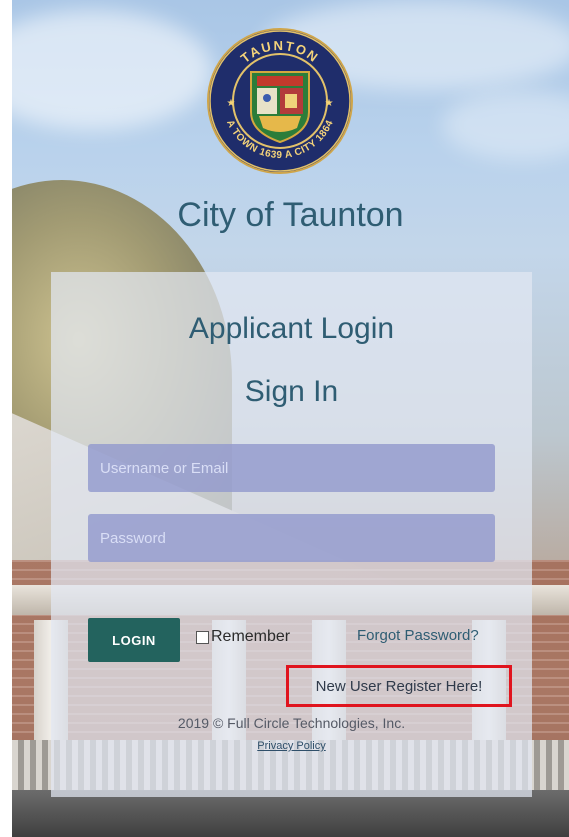  Describe the element at coordinates (291, 723) in the screenshot. I see `copyright-text: 2019 © Full Circle Technologies, Inc.` at that location.